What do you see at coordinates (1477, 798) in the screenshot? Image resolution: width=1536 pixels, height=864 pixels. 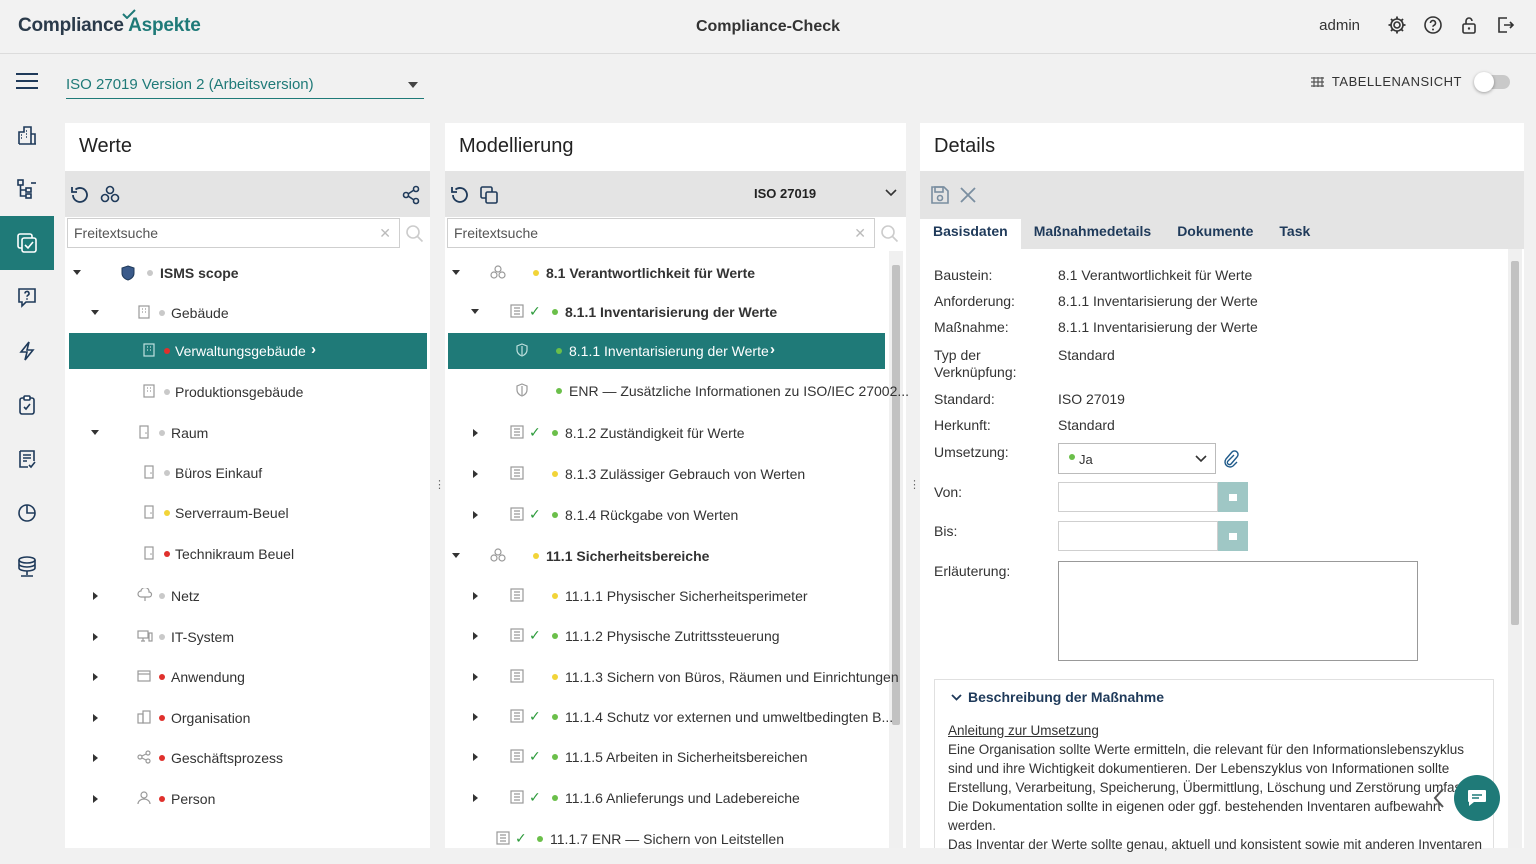 I see `chat-button` at bounding box center [1477, 798].